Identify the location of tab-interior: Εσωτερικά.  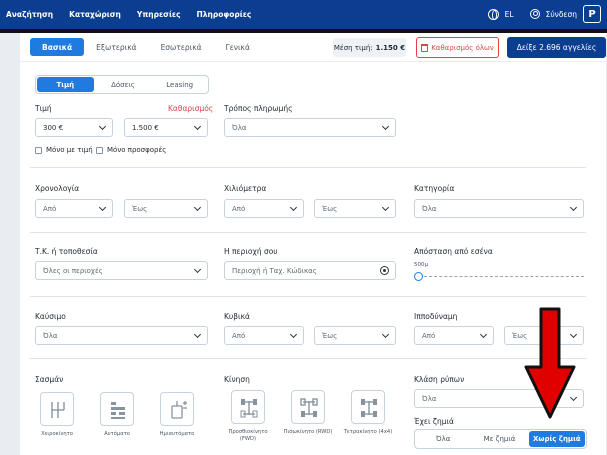
(181, 47).